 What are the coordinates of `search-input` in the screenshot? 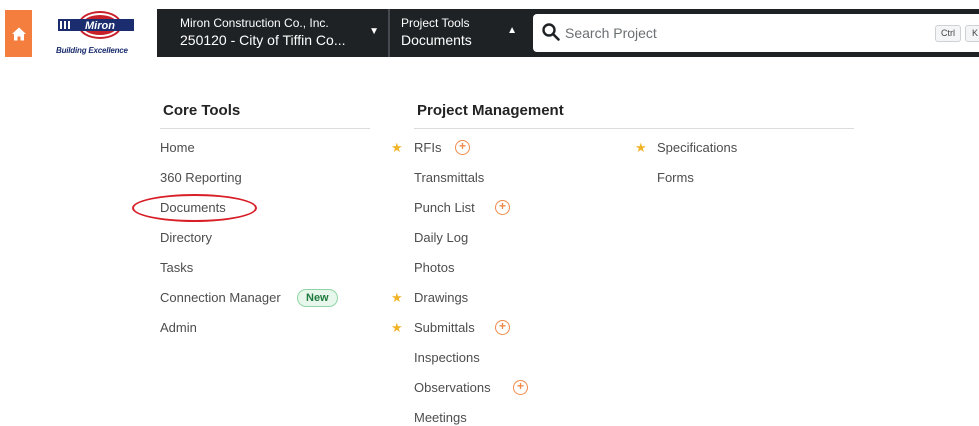 It's located at (745, 33).